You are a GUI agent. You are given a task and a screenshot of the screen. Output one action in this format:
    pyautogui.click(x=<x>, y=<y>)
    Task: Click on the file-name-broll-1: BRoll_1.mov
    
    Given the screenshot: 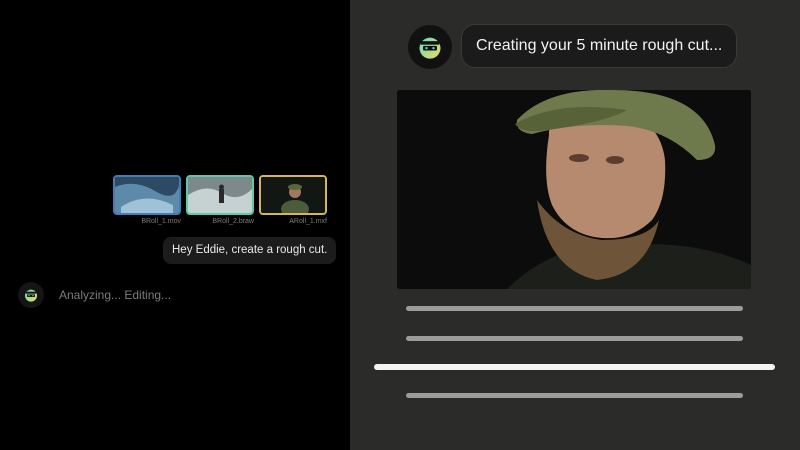 What is the action you would take?
    pyautogui.click(x=161, y=221)
    